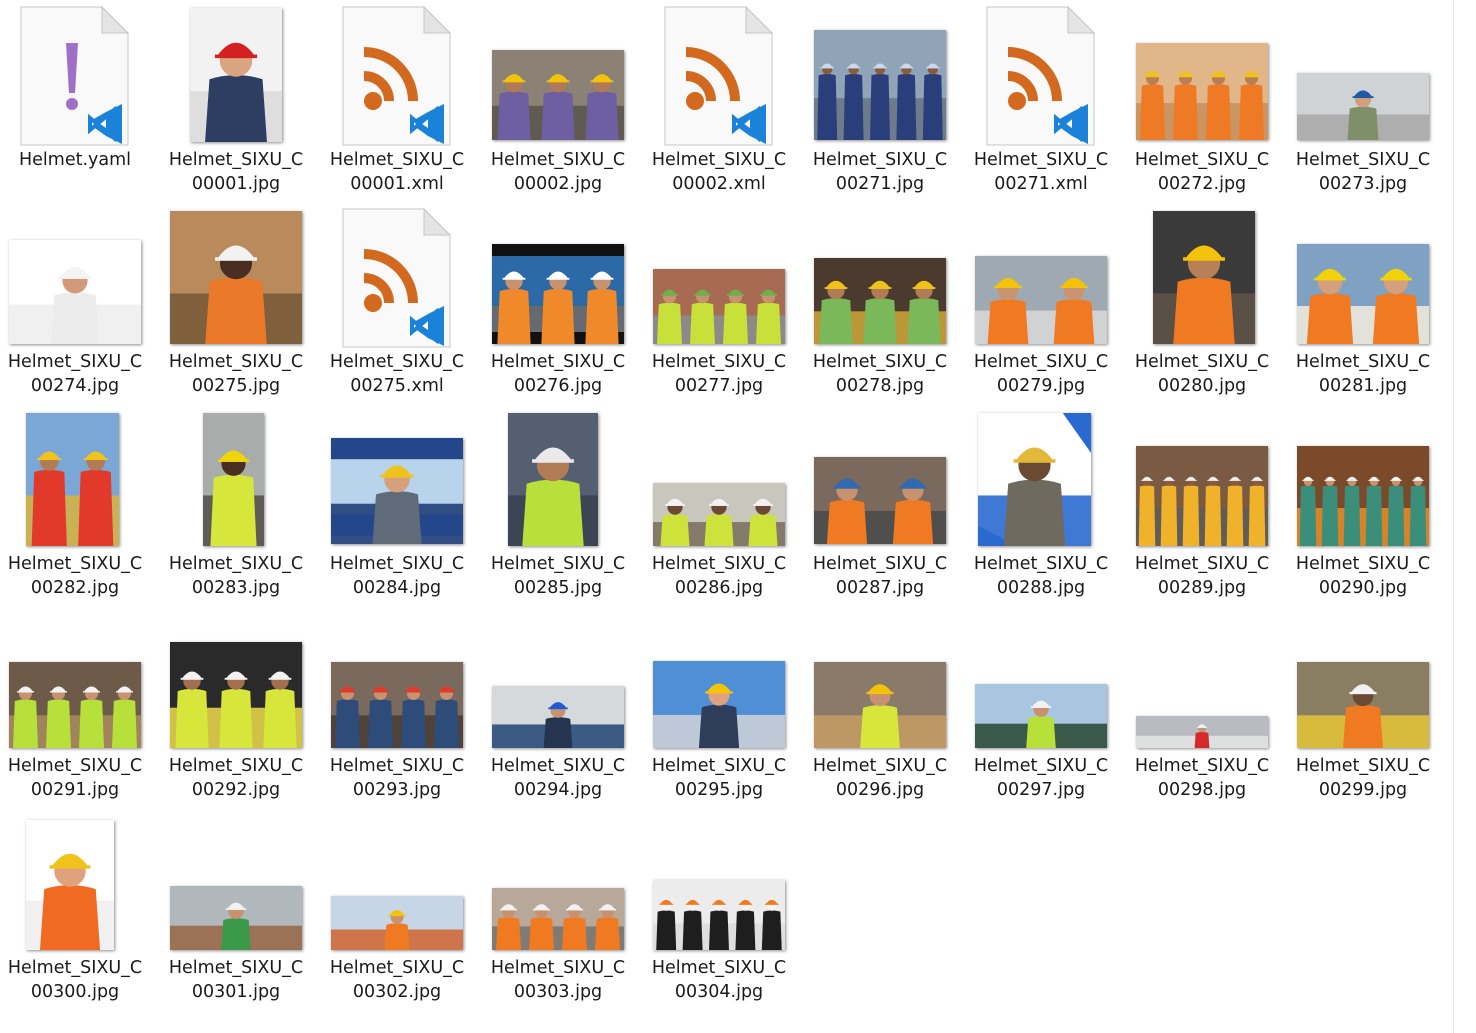  What do you see at coordinates (397, 790) in the screenshot?
I see `file-name-line-2: 00293.jpg` at bounding box center [397, 790].